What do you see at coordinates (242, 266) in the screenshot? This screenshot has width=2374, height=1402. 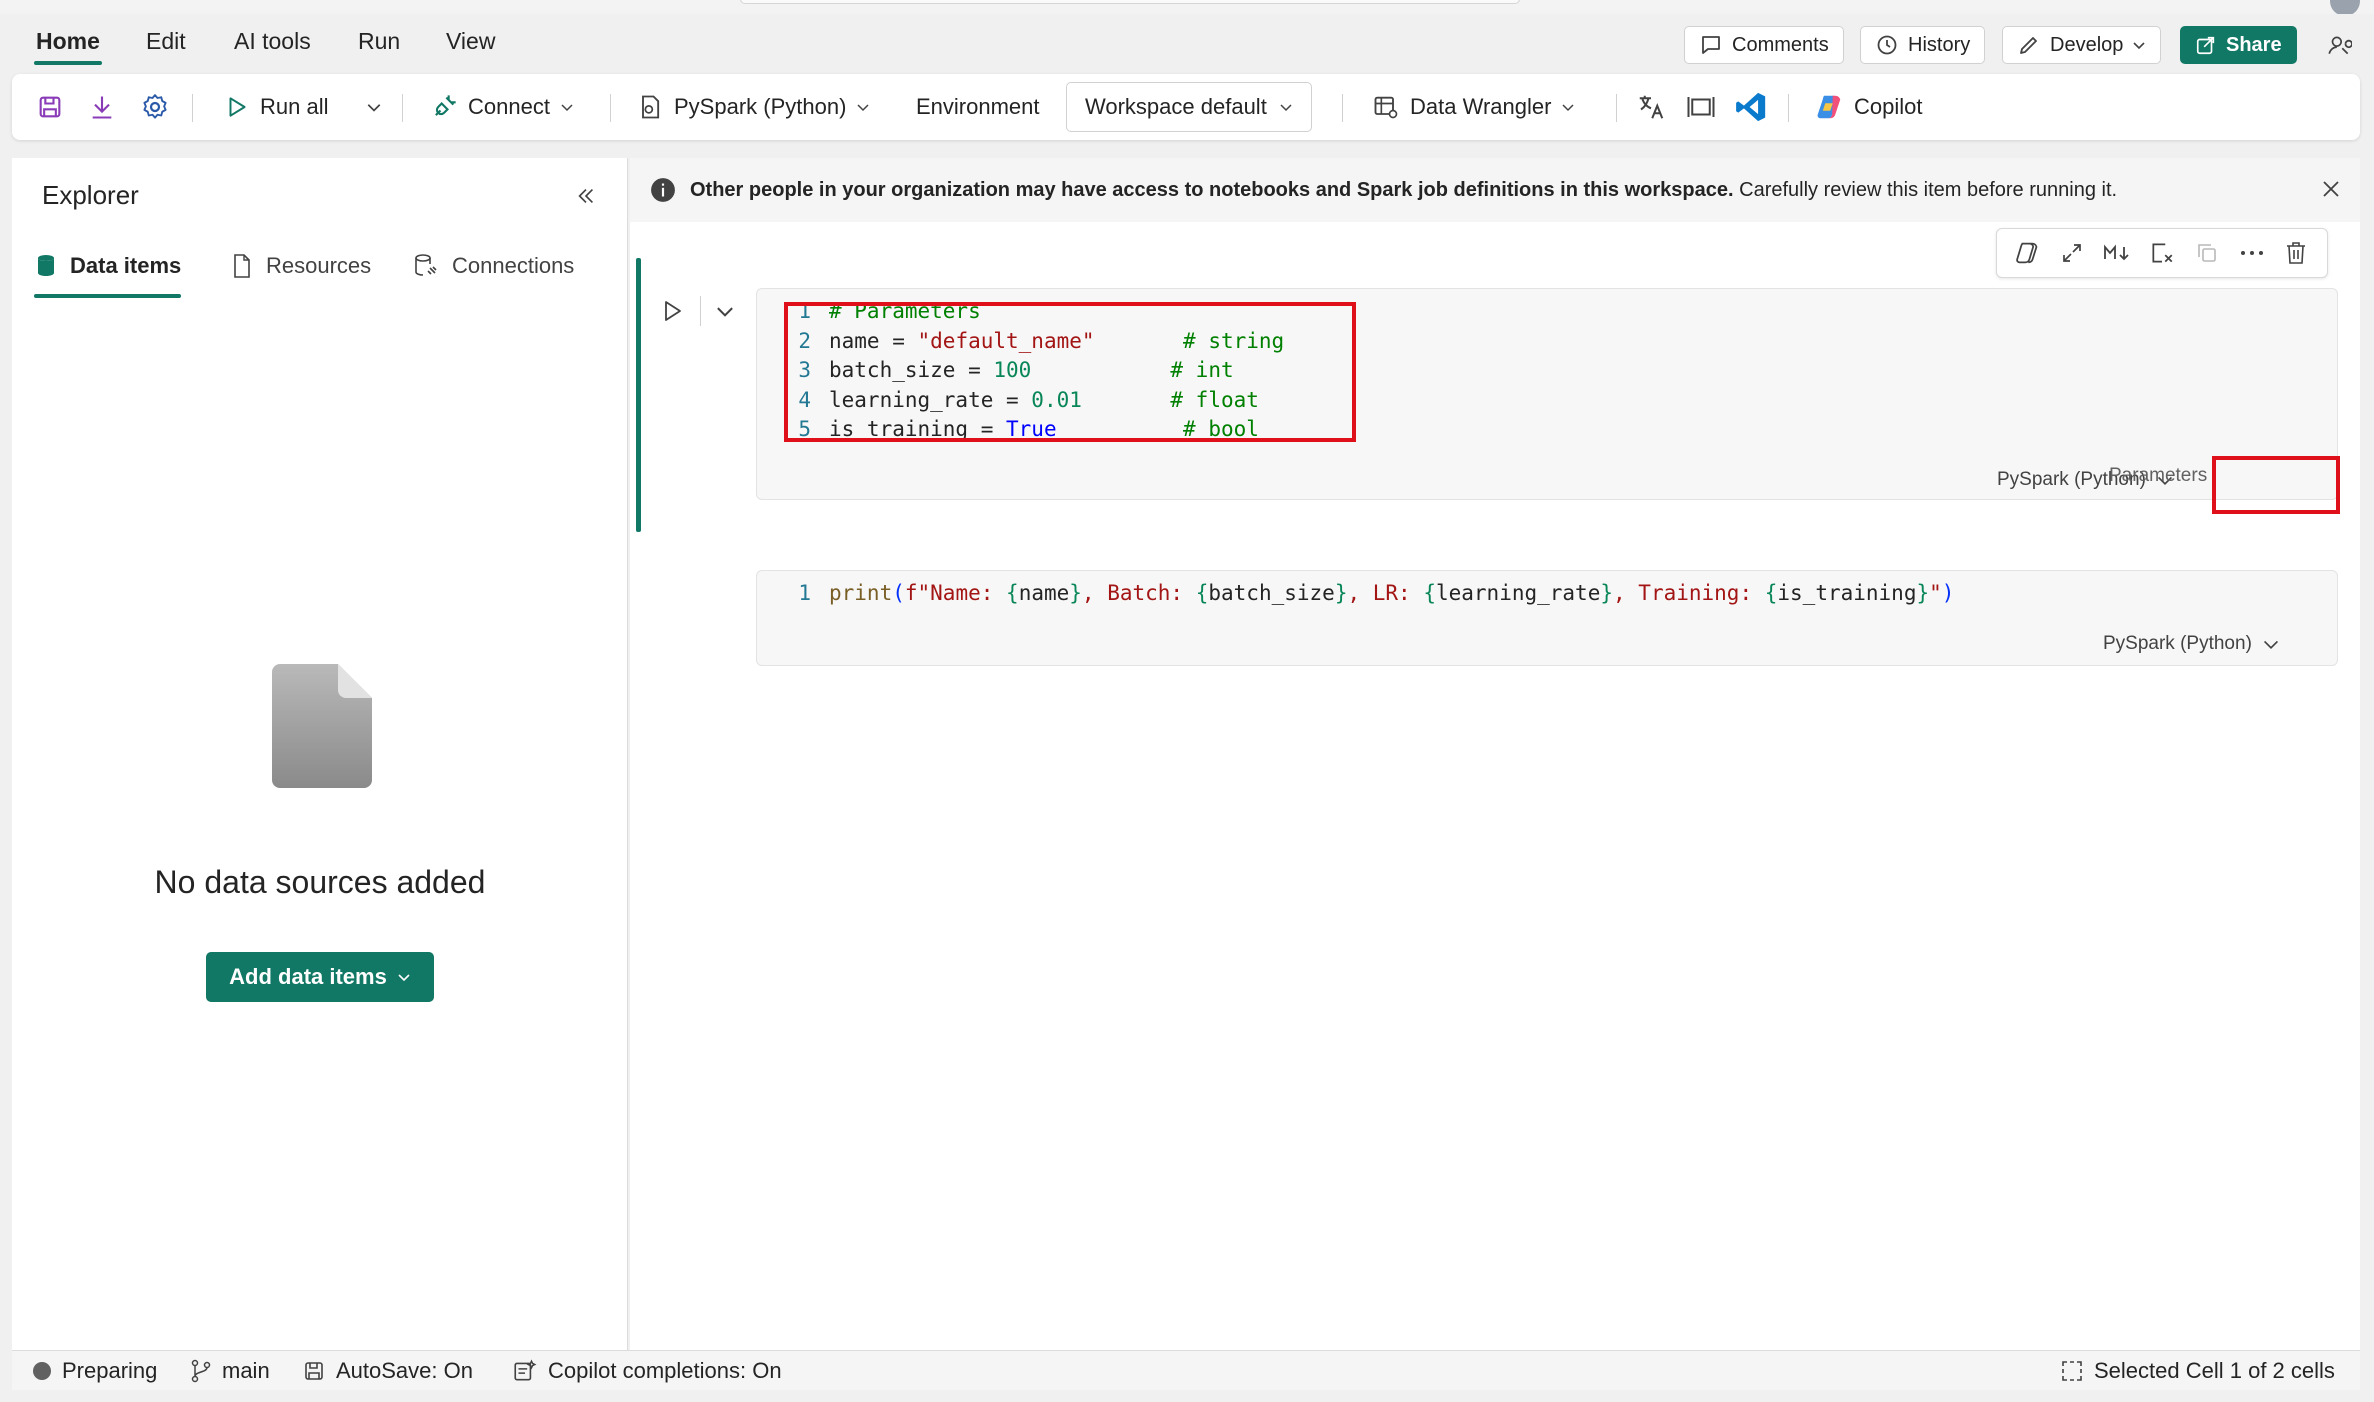 I see `document-icon` at bounding box center [242, 266].